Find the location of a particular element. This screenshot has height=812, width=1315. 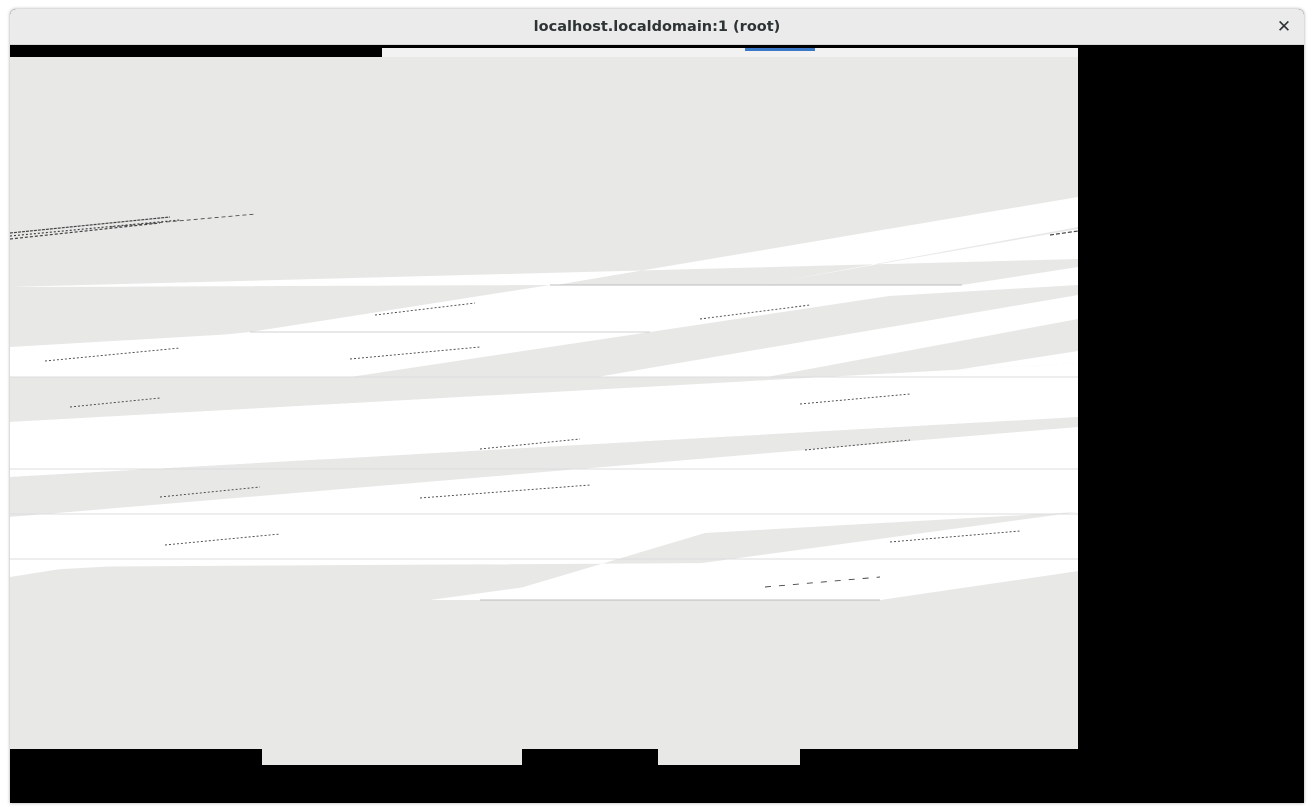

remote-top-strip-highlight is located at coordinates (780, 49).